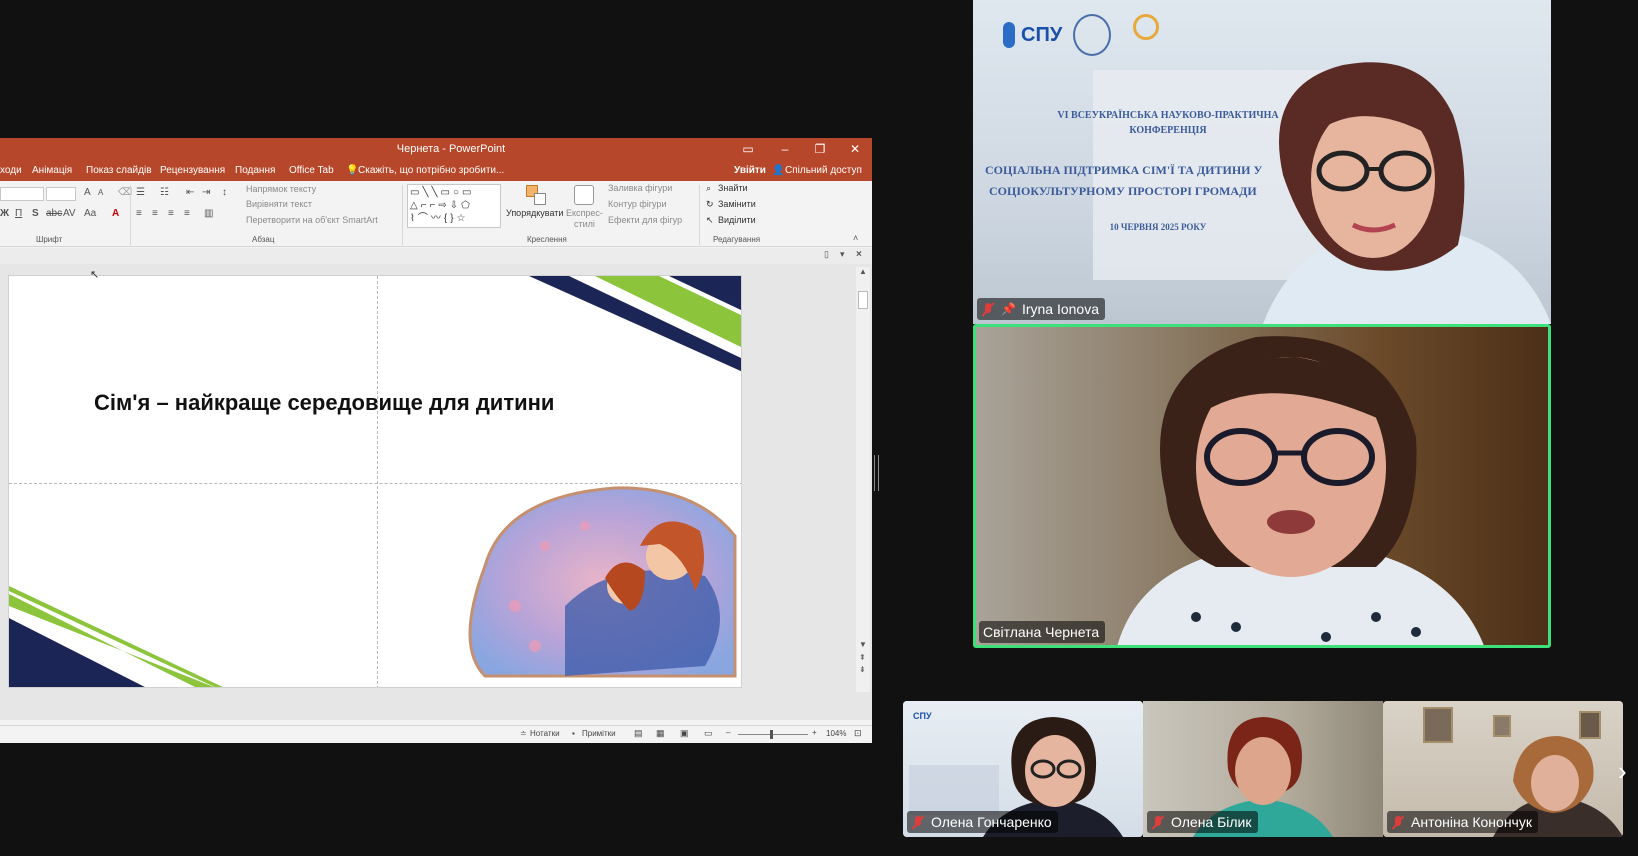 This screenshot has width=1638, height=856. Describe the element at coordinates (814, 732) in the screenshot. I see `zoom-in-icon: +` at that location.